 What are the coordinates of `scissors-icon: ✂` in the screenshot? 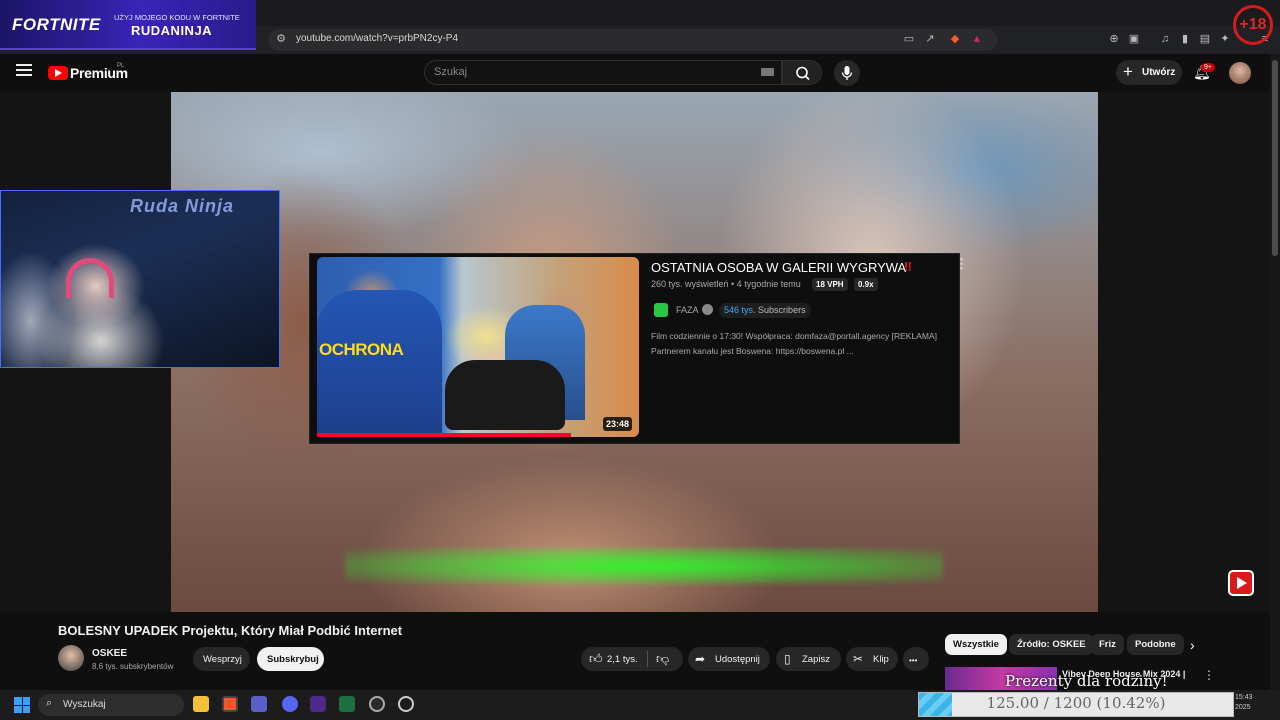 It's located at (858, 659).